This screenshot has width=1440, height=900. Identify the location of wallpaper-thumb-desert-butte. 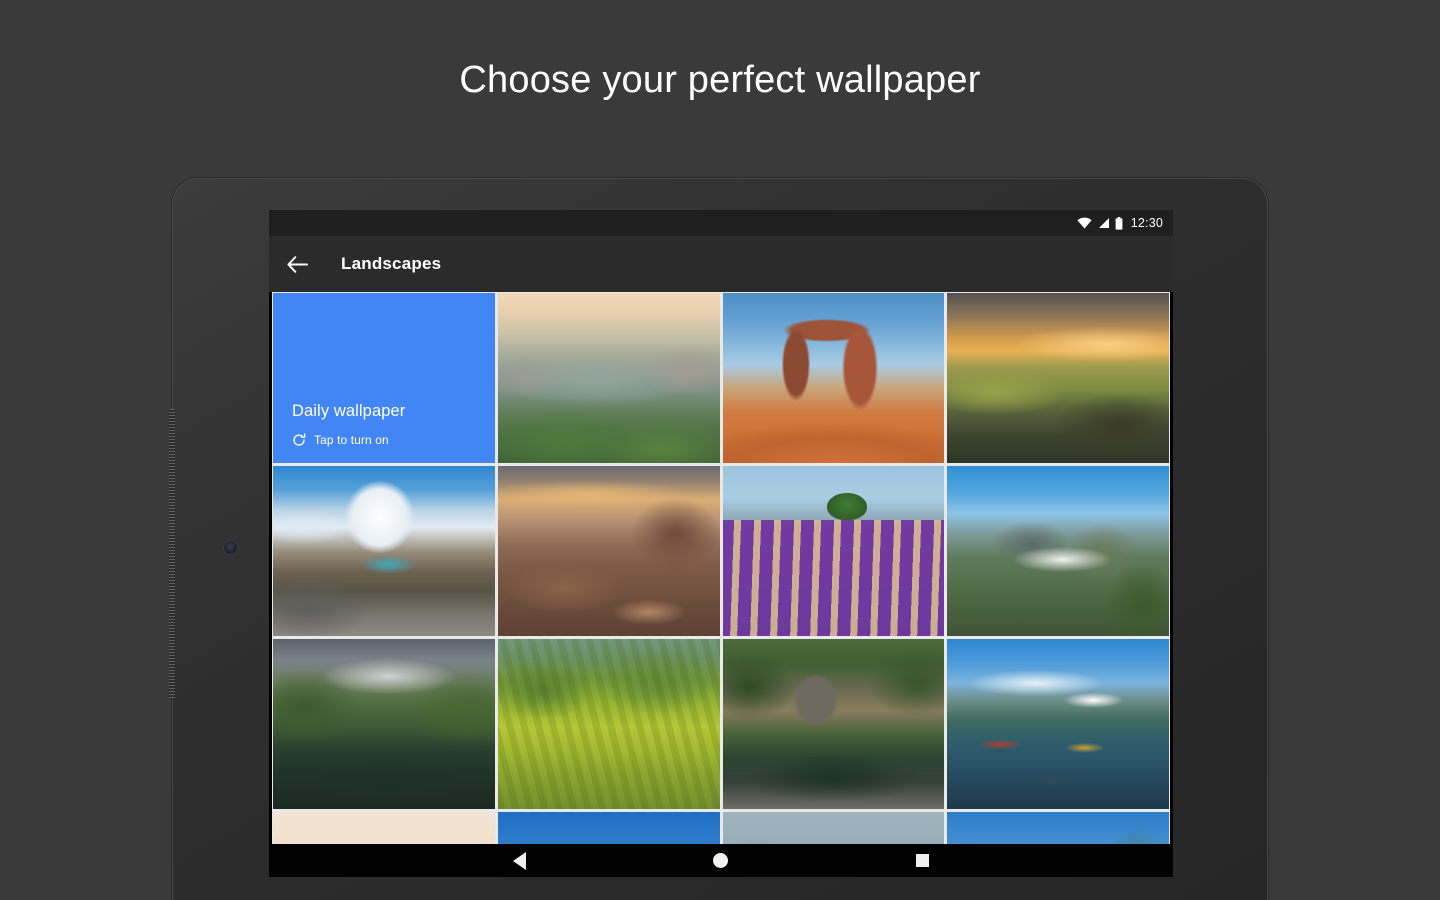
(384, 828).